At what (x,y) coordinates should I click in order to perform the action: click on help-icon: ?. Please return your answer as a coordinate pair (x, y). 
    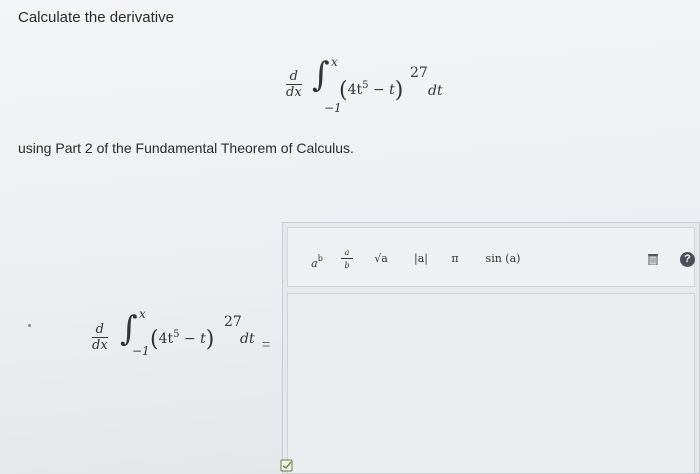
    Looking at the image, I should click on (687, 259).